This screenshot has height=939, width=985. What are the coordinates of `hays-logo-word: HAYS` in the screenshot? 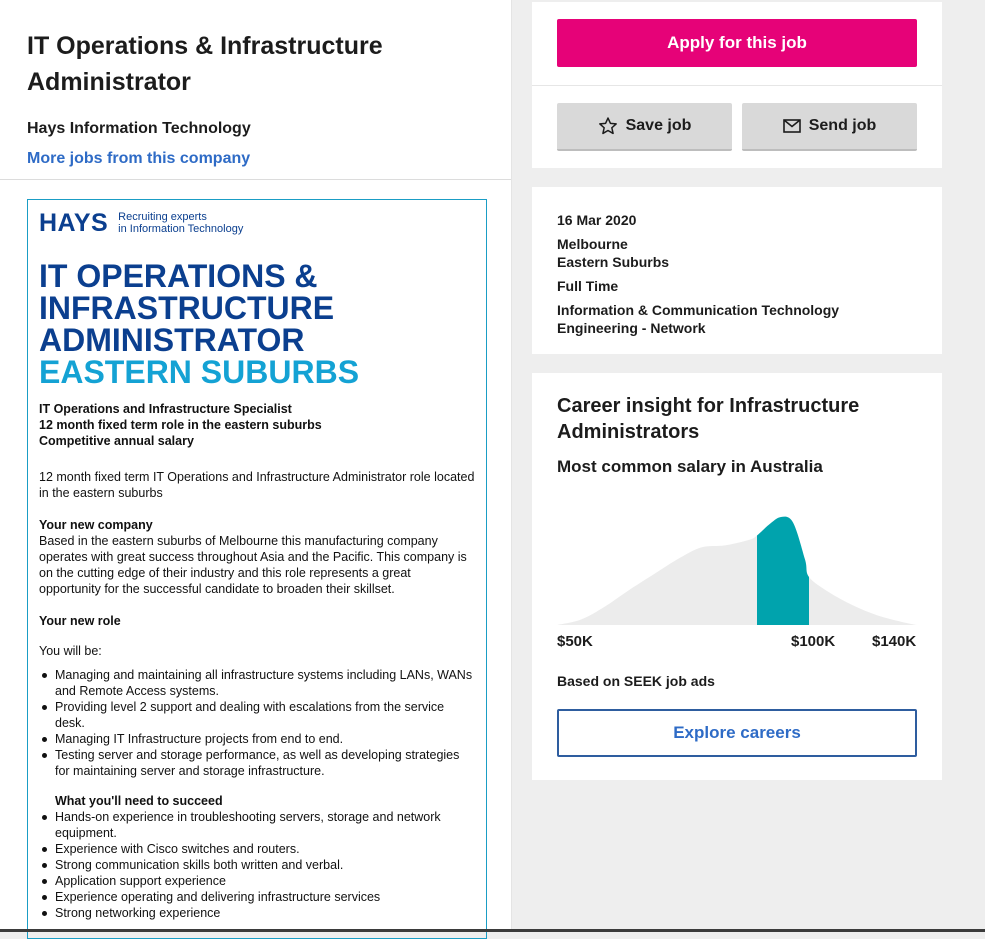 It's located at (74, 223).